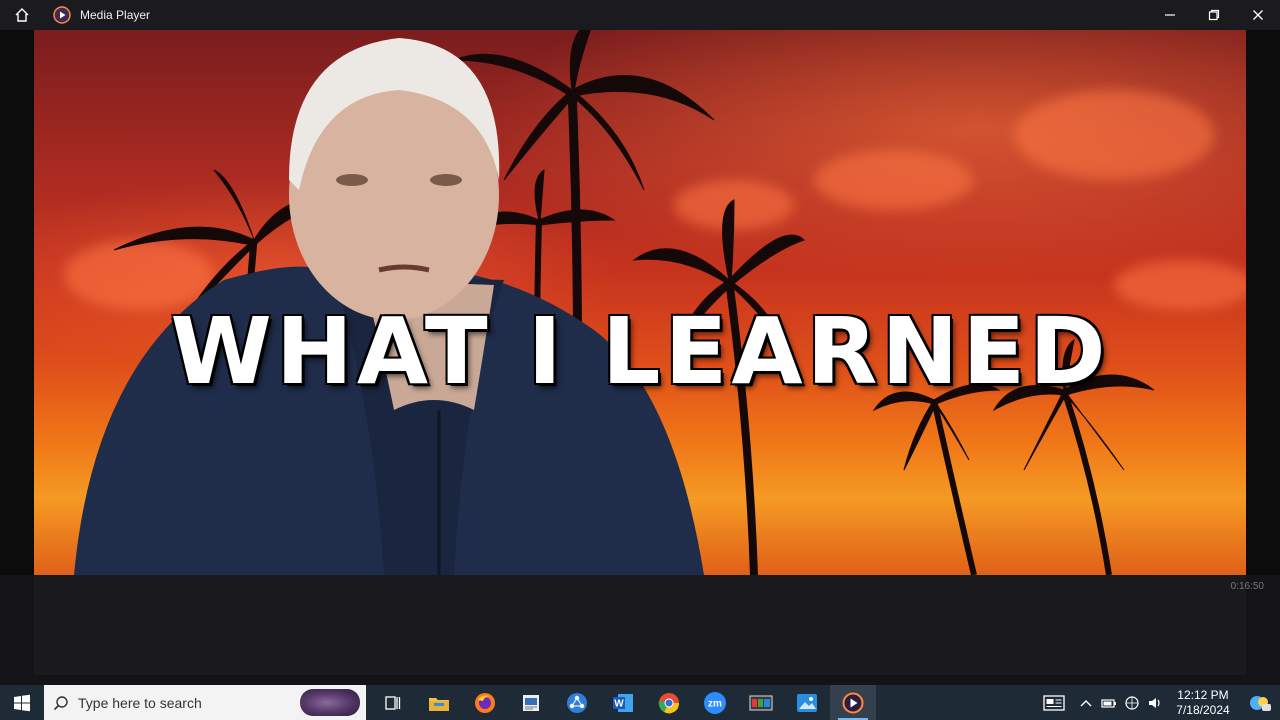 The height and width of the screenshot is (720, 1280). Describe the element at coordinates (61, 703) in the screenshot. I see `search-icon` at that location.